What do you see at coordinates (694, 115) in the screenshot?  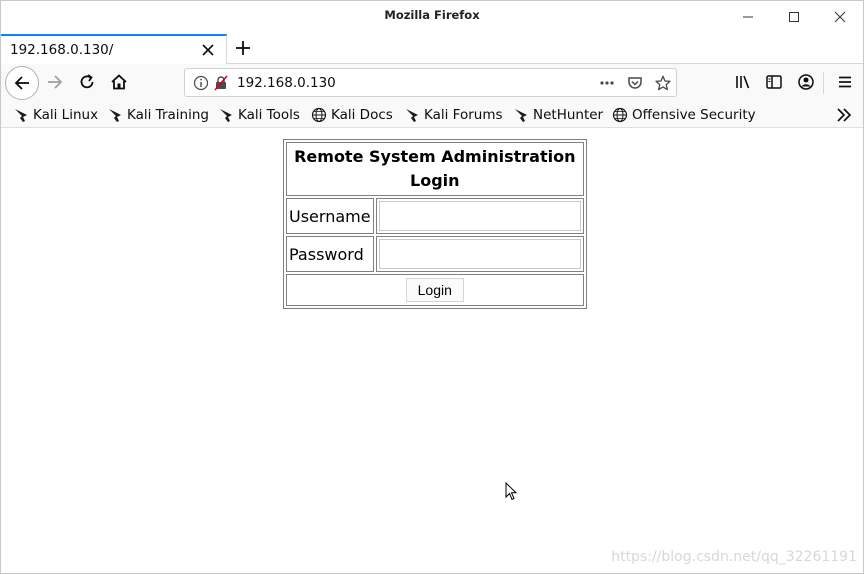 I see `bookmark-label: Offensive Security` at bounding box center [694, 115].